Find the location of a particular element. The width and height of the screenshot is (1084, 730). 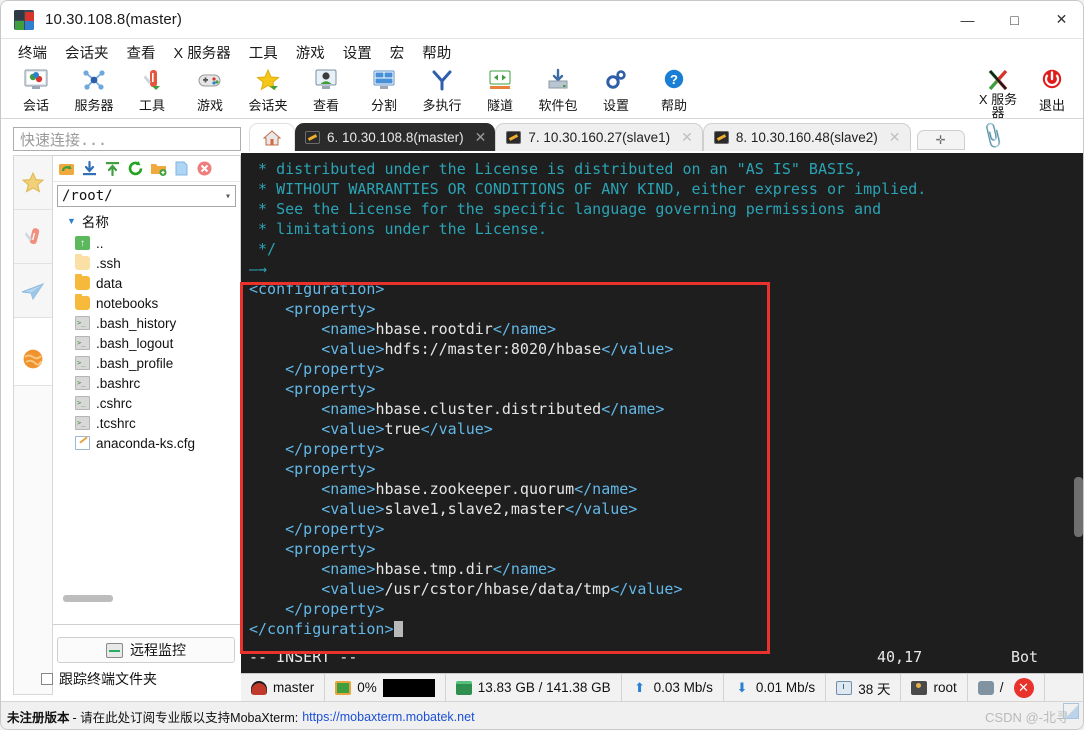

list-item: .ssh is located at coordinates (157, 263).